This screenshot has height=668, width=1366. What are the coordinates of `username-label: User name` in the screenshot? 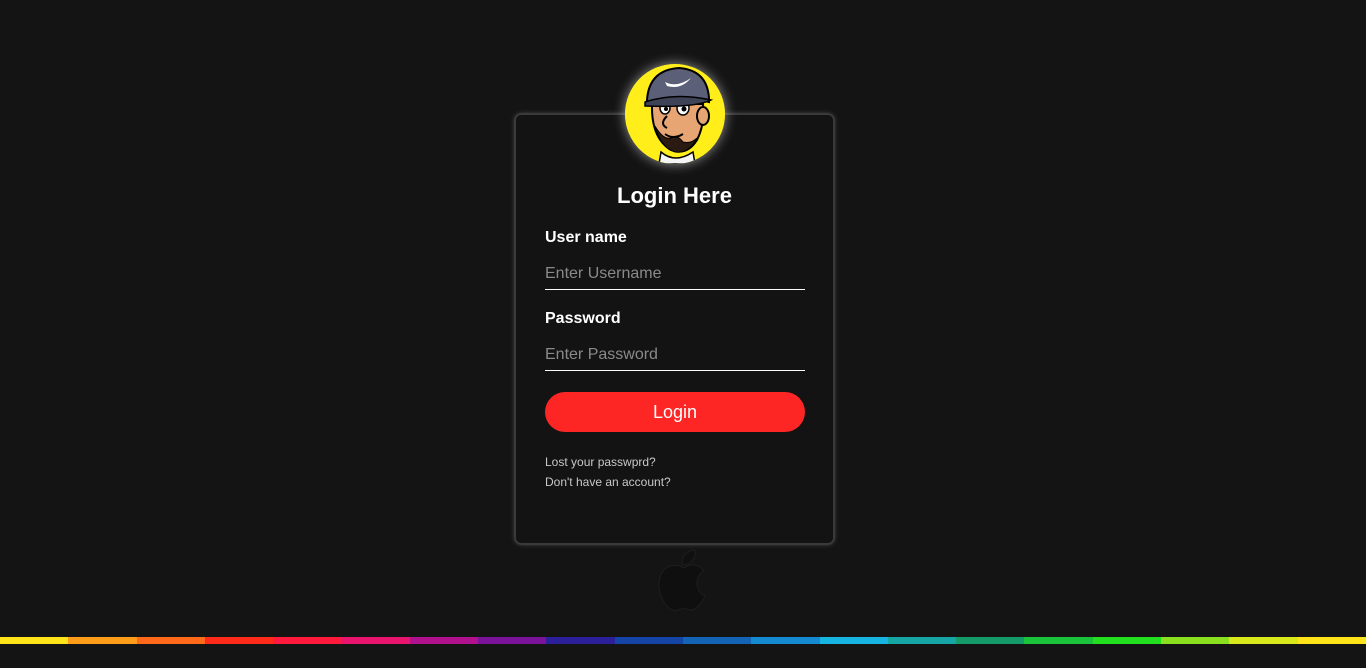 It's located at (586, 237).